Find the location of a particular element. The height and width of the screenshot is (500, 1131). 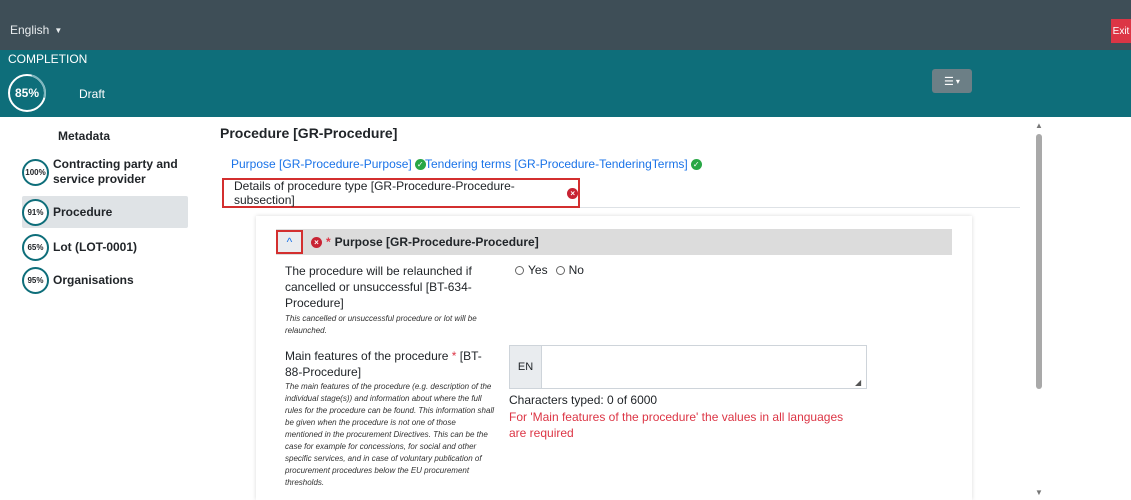

sidebar-item-procedure: 91% Procedure is located at coordinates (105, 212).